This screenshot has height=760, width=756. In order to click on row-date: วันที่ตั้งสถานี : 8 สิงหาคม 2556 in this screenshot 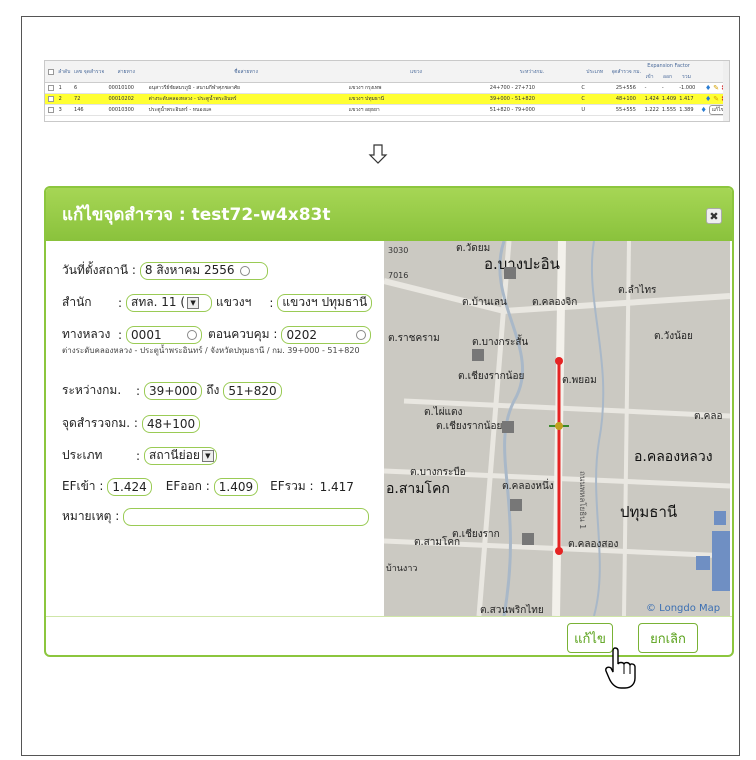, I will do `click(165, 270)`.